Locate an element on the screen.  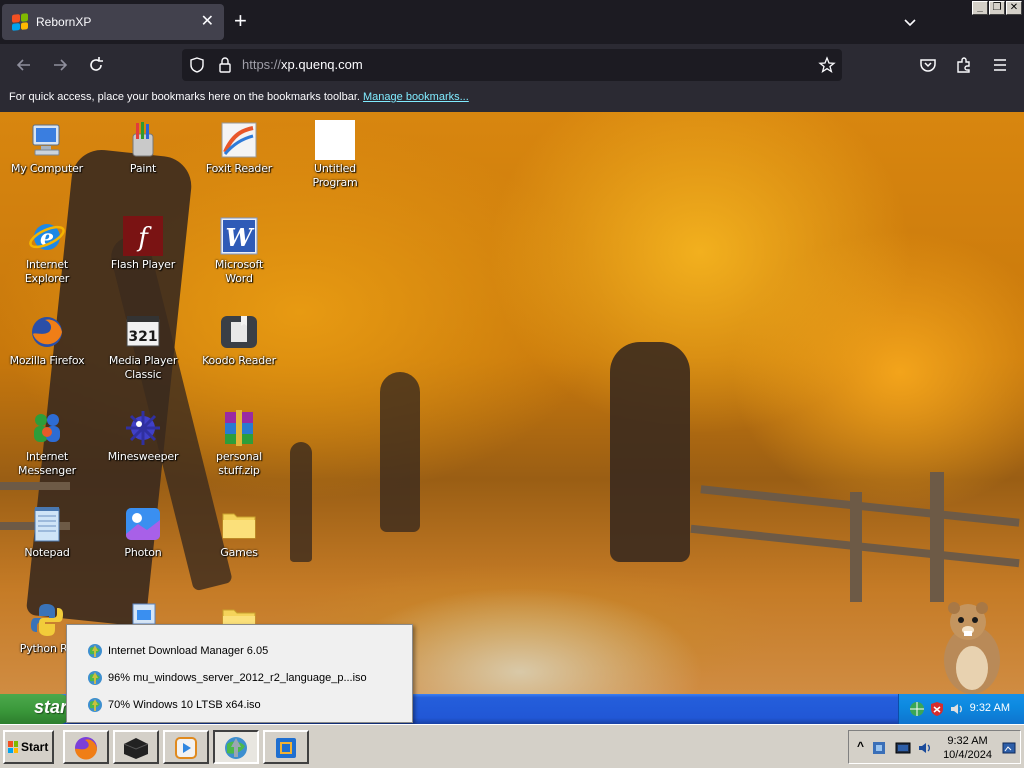
show-desktop-icon is located at coordinates (1009, 748).